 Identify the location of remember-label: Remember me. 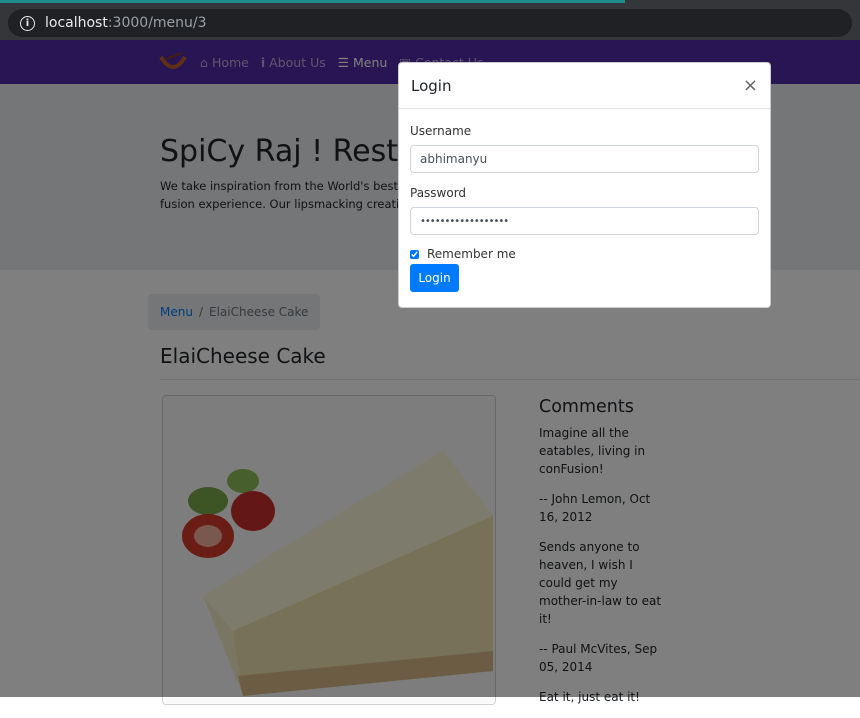
(471, 254).